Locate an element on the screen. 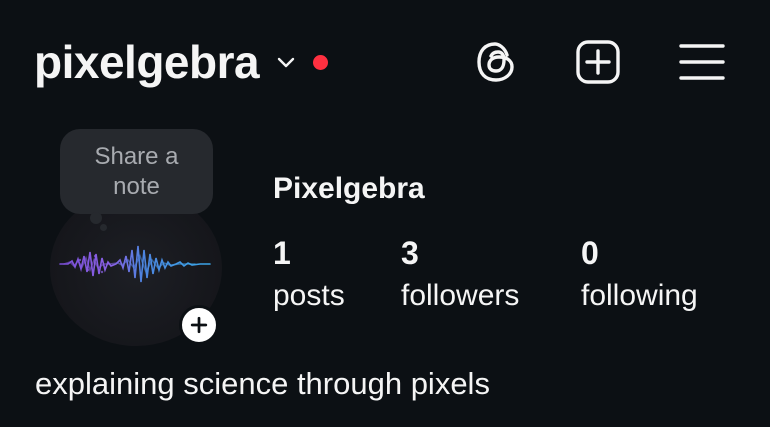 This screenshot has height=427, width=770. posts-stat: 1 posts is located at coordinates (309, 277).